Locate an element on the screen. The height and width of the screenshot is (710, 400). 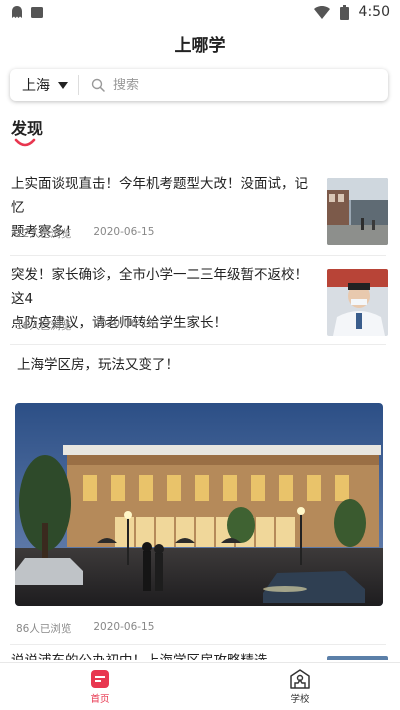
city-label: 上海 is located at coordinates (36, 86).